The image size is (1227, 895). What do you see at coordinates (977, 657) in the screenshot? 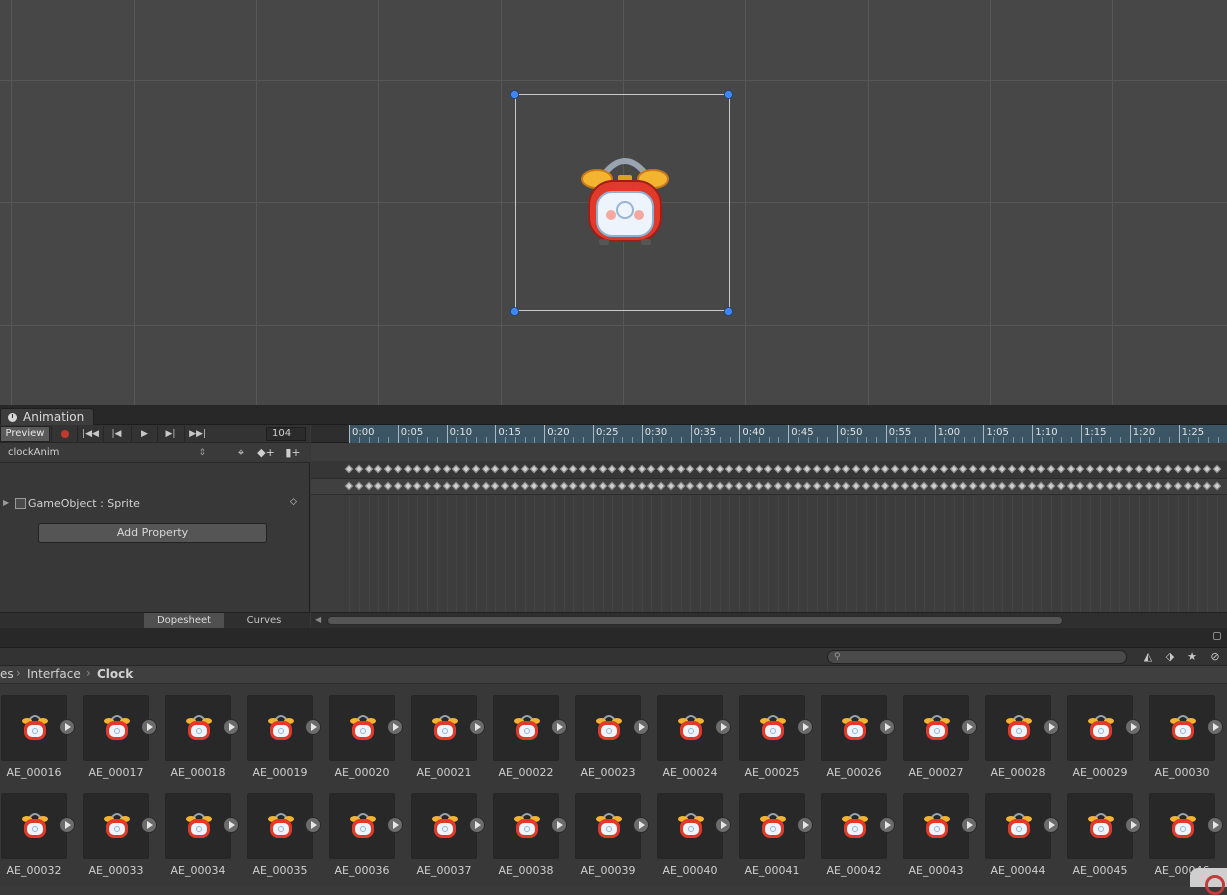
I see `search-input: ⚲` at bounding box center [977, 657].